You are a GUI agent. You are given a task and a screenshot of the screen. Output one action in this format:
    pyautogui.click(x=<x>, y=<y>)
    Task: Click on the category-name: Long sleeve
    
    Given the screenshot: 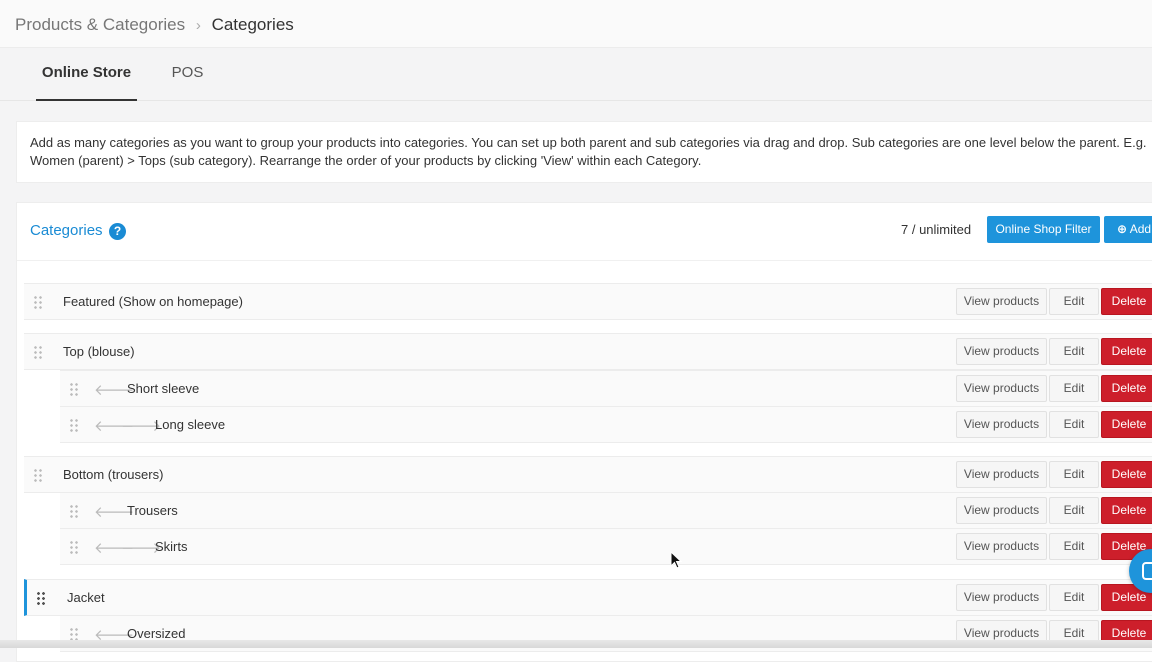 What is the action you would take?
    pyautogui.click(x=190, y=424)
    